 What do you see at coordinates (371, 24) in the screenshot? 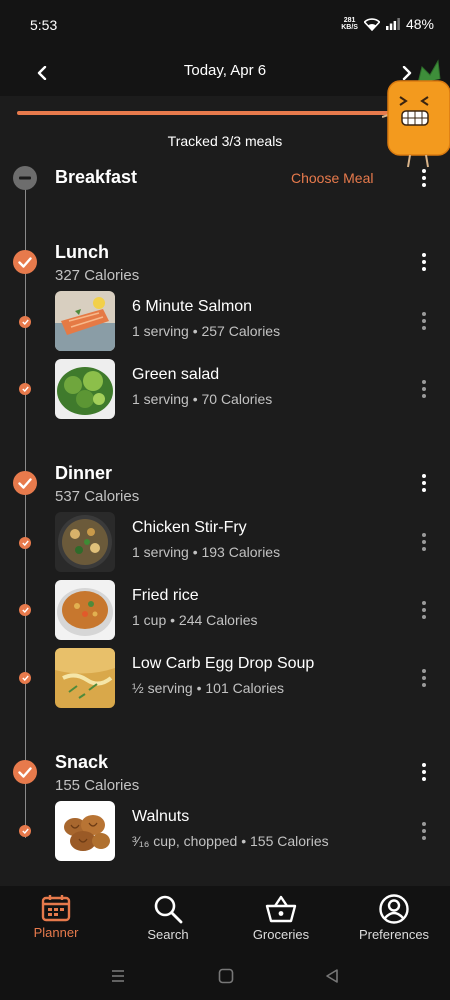
I see `wifi-icon` at bounding box center [371, 24].